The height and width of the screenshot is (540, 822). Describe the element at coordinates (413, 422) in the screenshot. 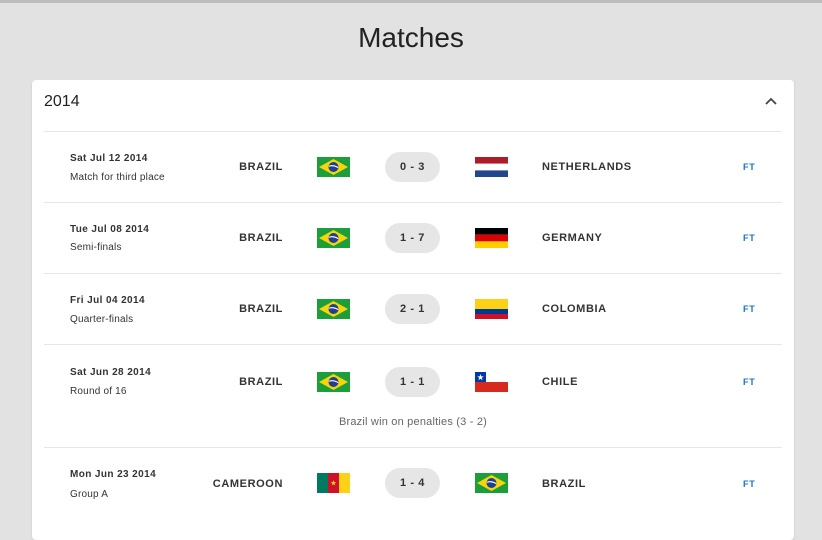

I see `penalty-result-note: Brazil win on penalties (3 - 2)` at that location.